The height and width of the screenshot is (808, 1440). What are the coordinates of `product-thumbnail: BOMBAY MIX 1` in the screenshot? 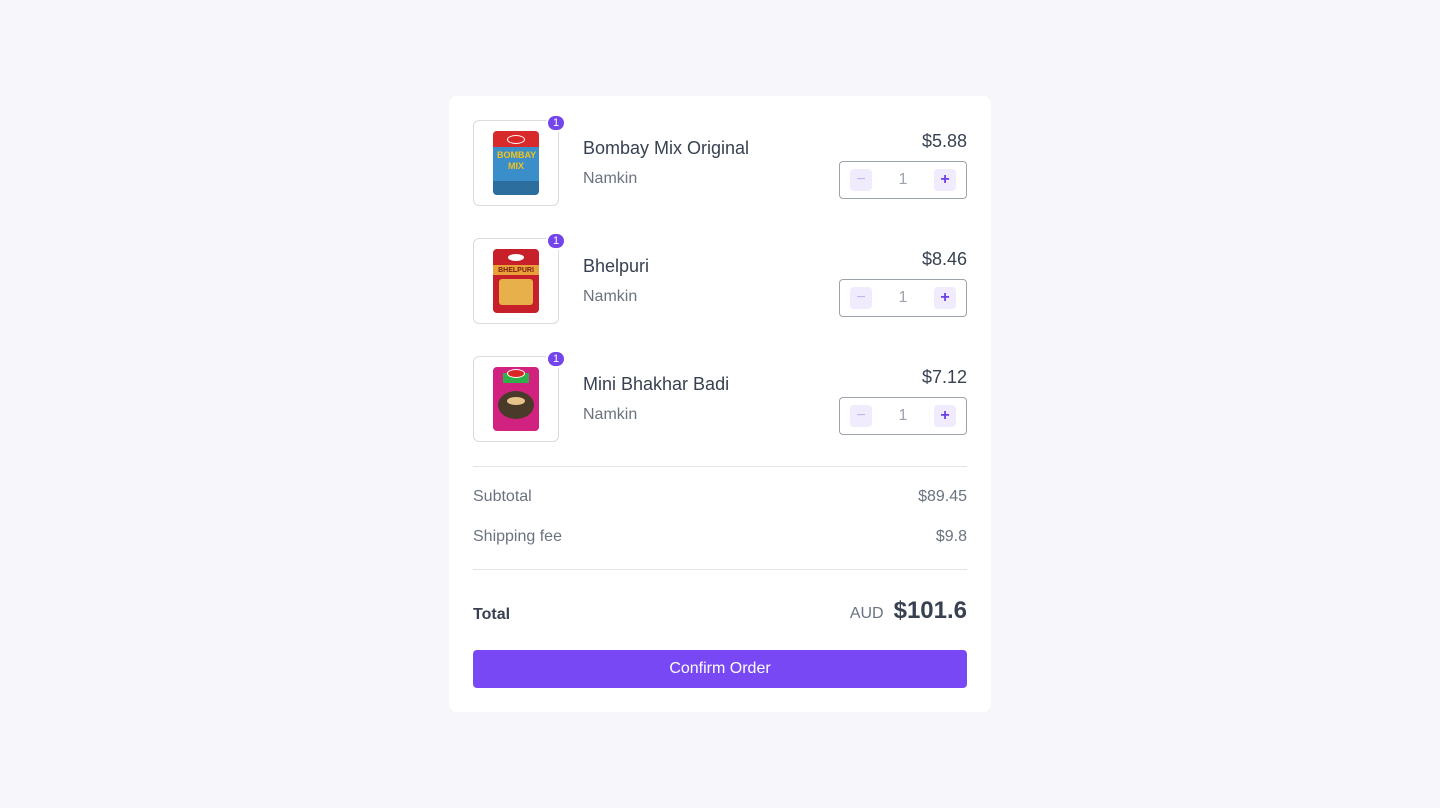 It's located at (519, 160).